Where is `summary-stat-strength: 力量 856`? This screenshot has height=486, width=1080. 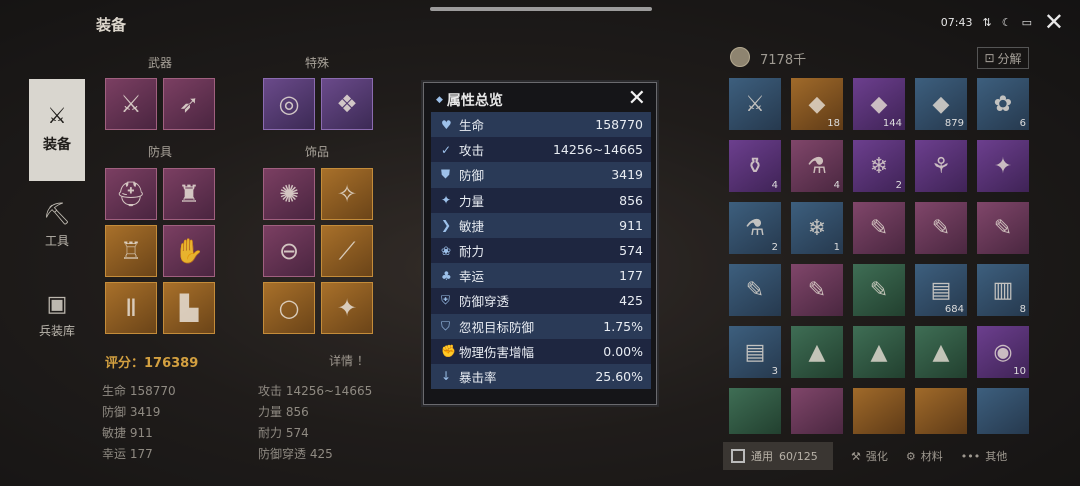 summary-stat-strength: 力量 856 is located at coordinates (283, 412).